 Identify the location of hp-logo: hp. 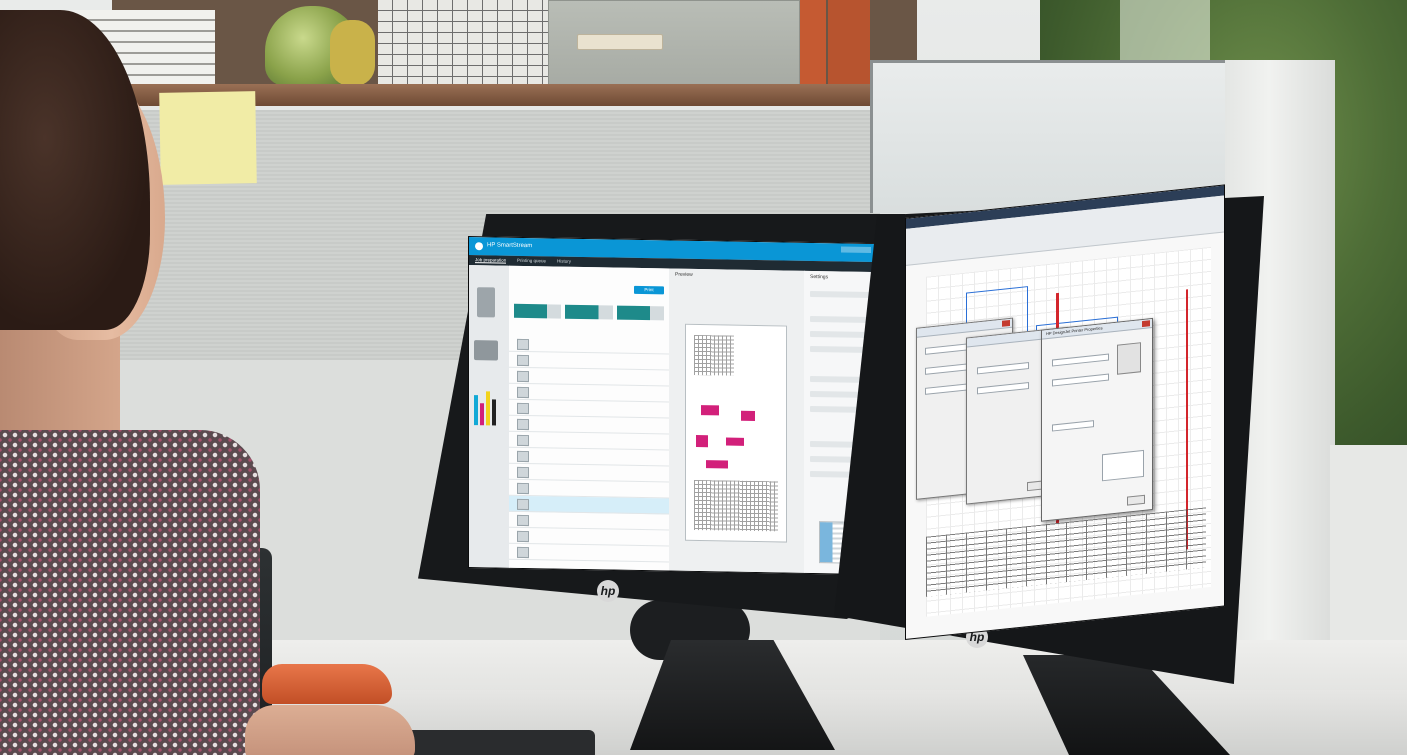
(608, 591).